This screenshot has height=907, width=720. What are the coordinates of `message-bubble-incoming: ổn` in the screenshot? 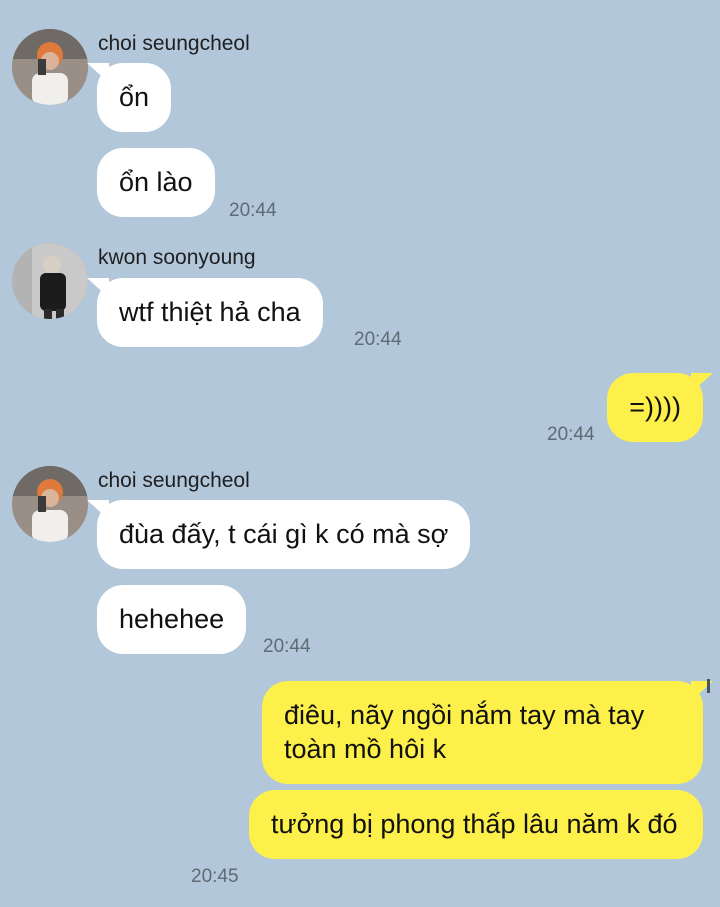 It's located at (129, 97).